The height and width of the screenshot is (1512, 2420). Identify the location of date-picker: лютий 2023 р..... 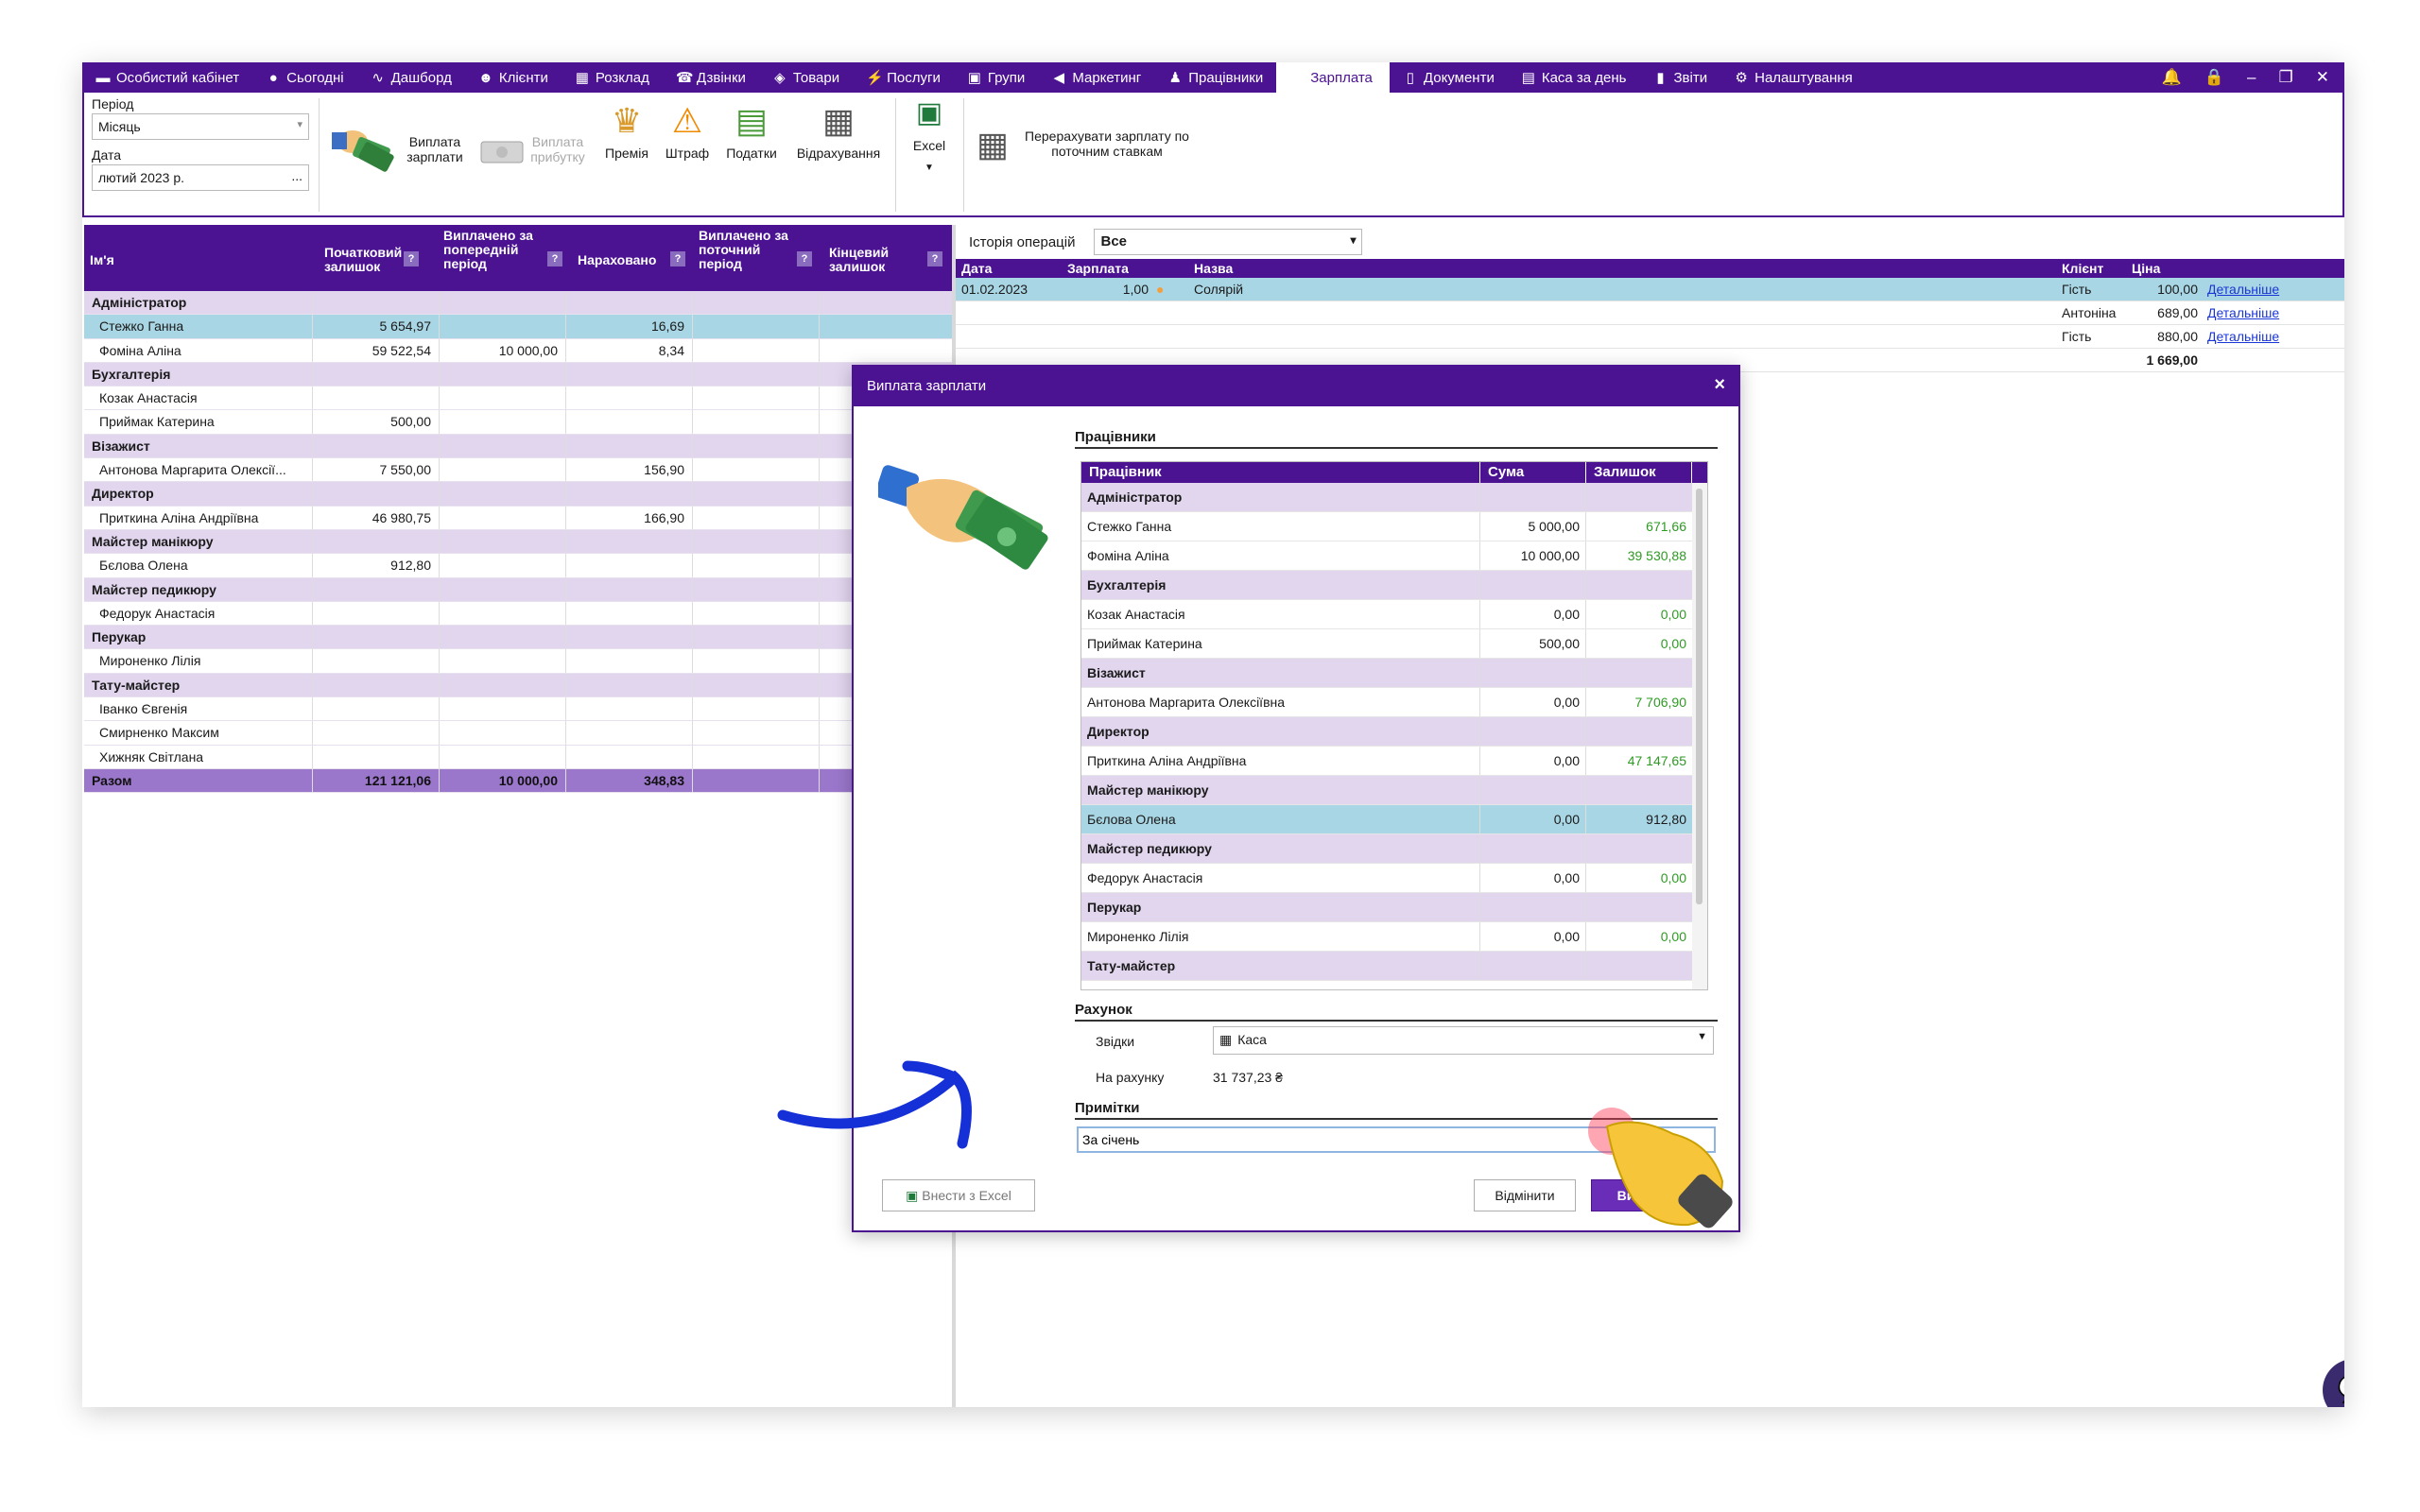
(201, 177).